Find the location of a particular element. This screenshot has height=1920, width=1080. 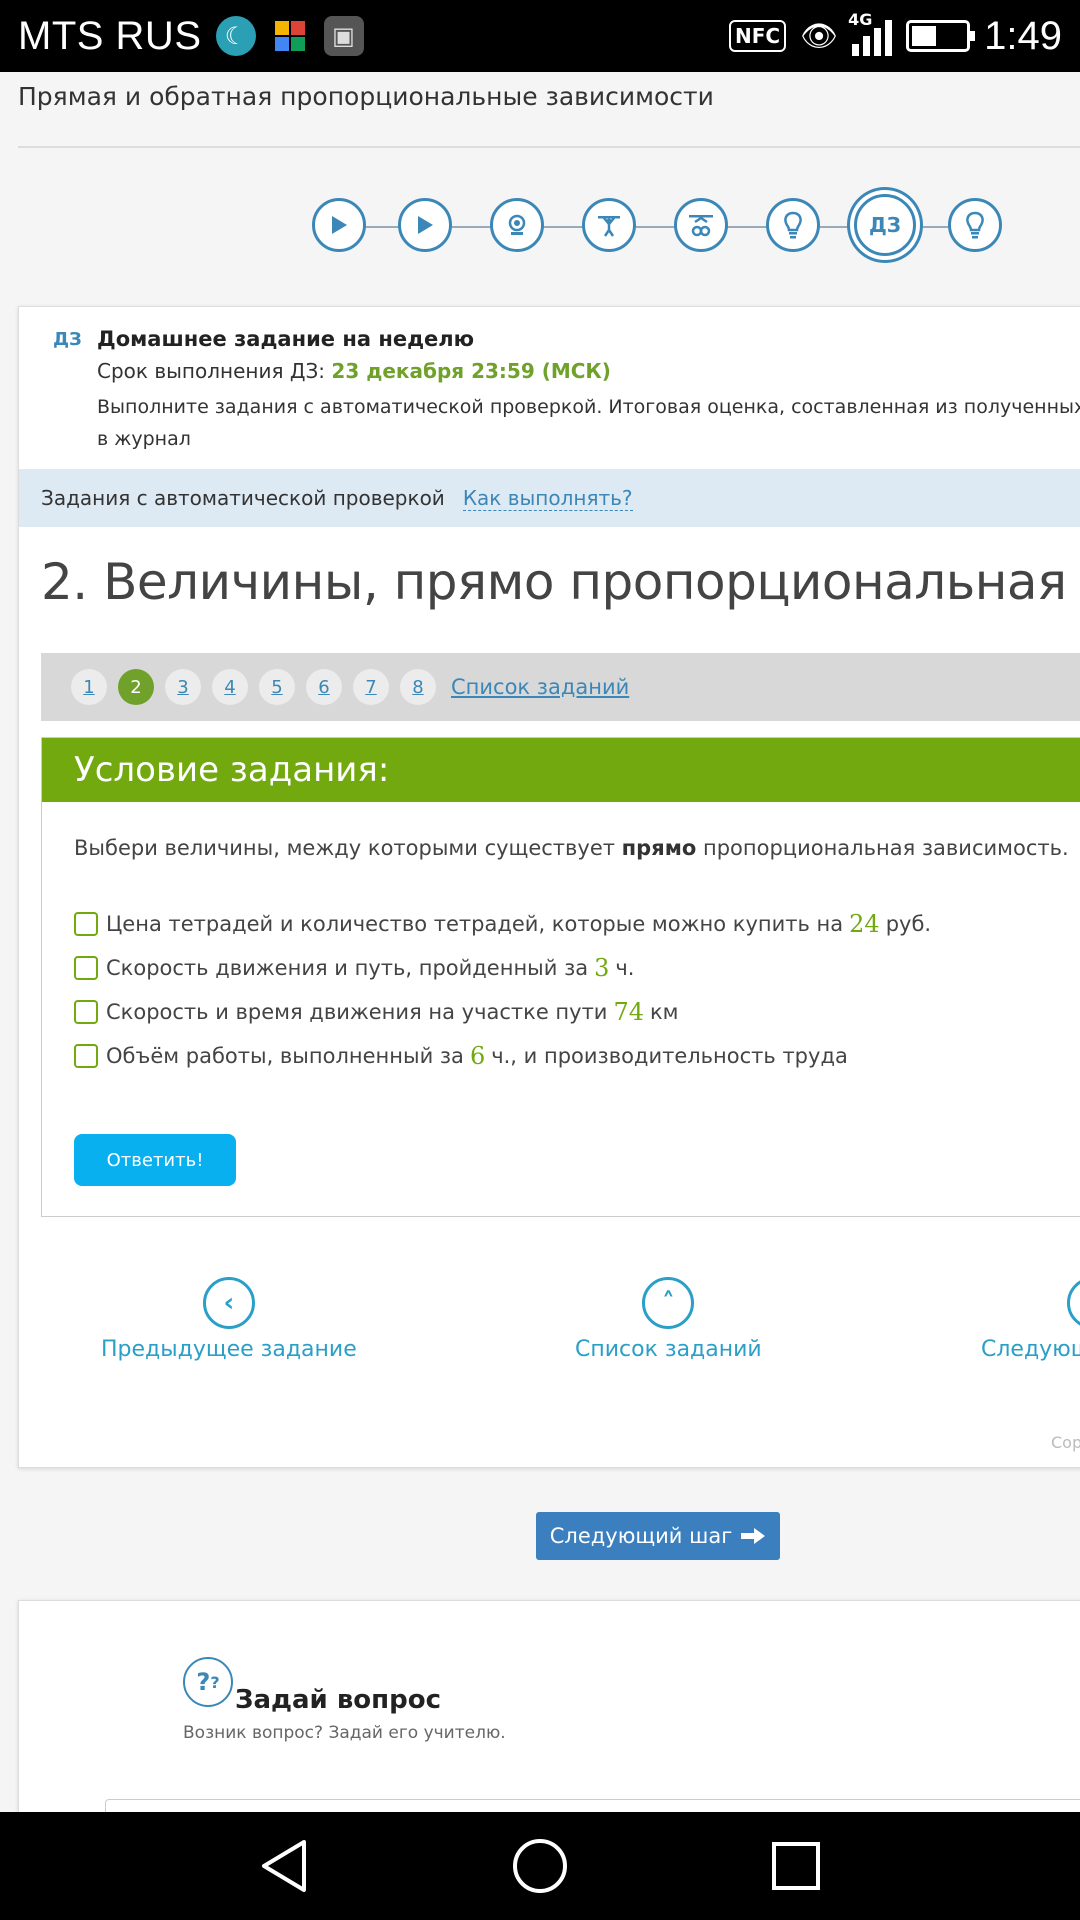

battery-icon is located at coordinates (941, 36).